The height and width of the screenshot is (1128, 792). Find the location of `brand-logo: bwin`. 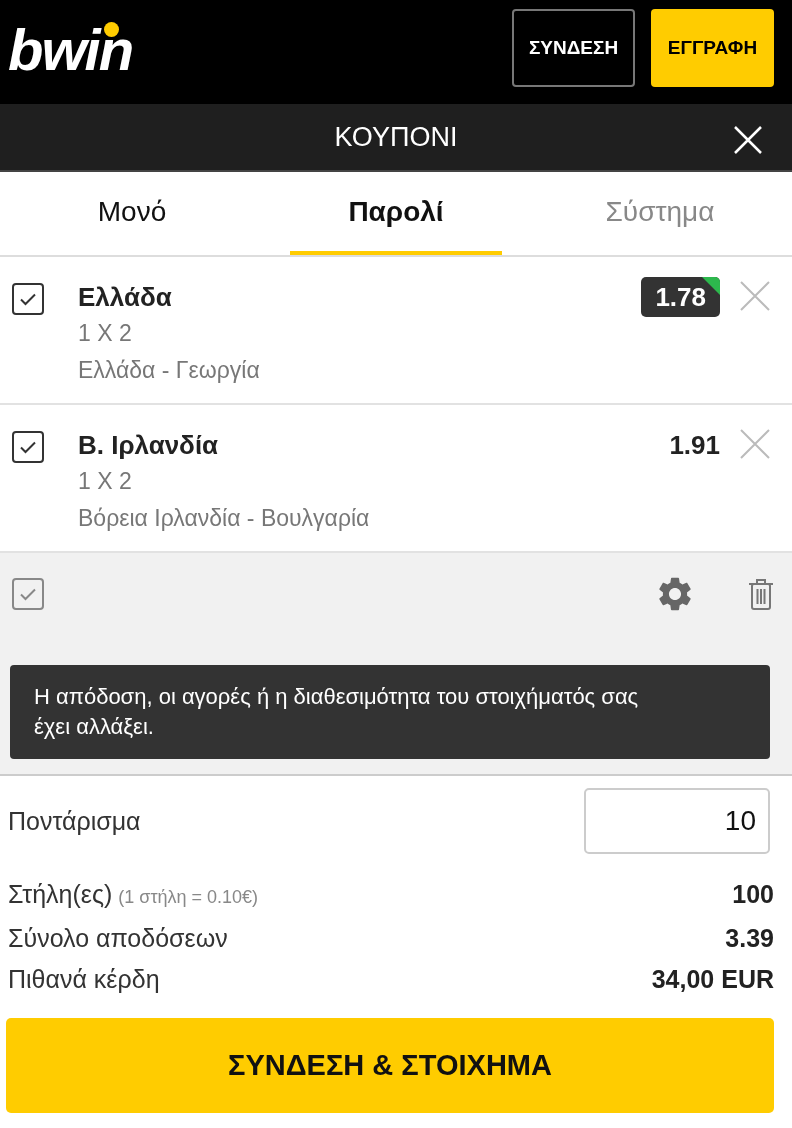

brand-logo: bwin is located at coordinates (70, 50).